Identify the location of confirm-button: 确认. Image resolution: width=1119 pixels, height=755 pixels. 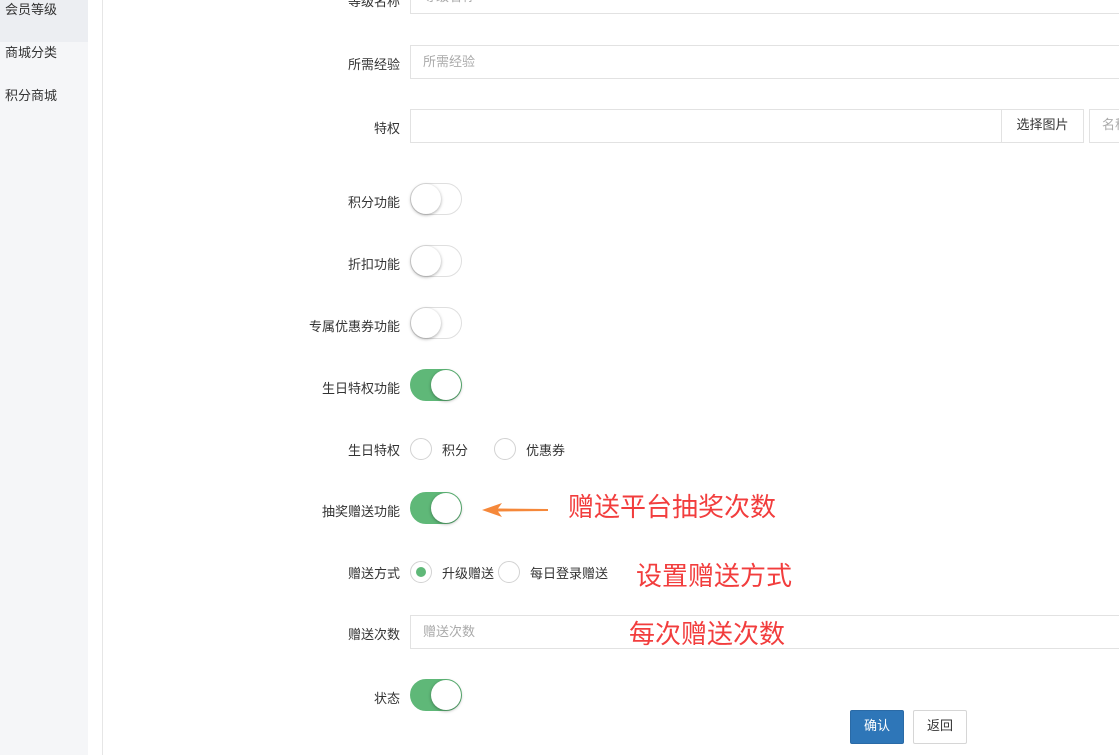
(877, 727).